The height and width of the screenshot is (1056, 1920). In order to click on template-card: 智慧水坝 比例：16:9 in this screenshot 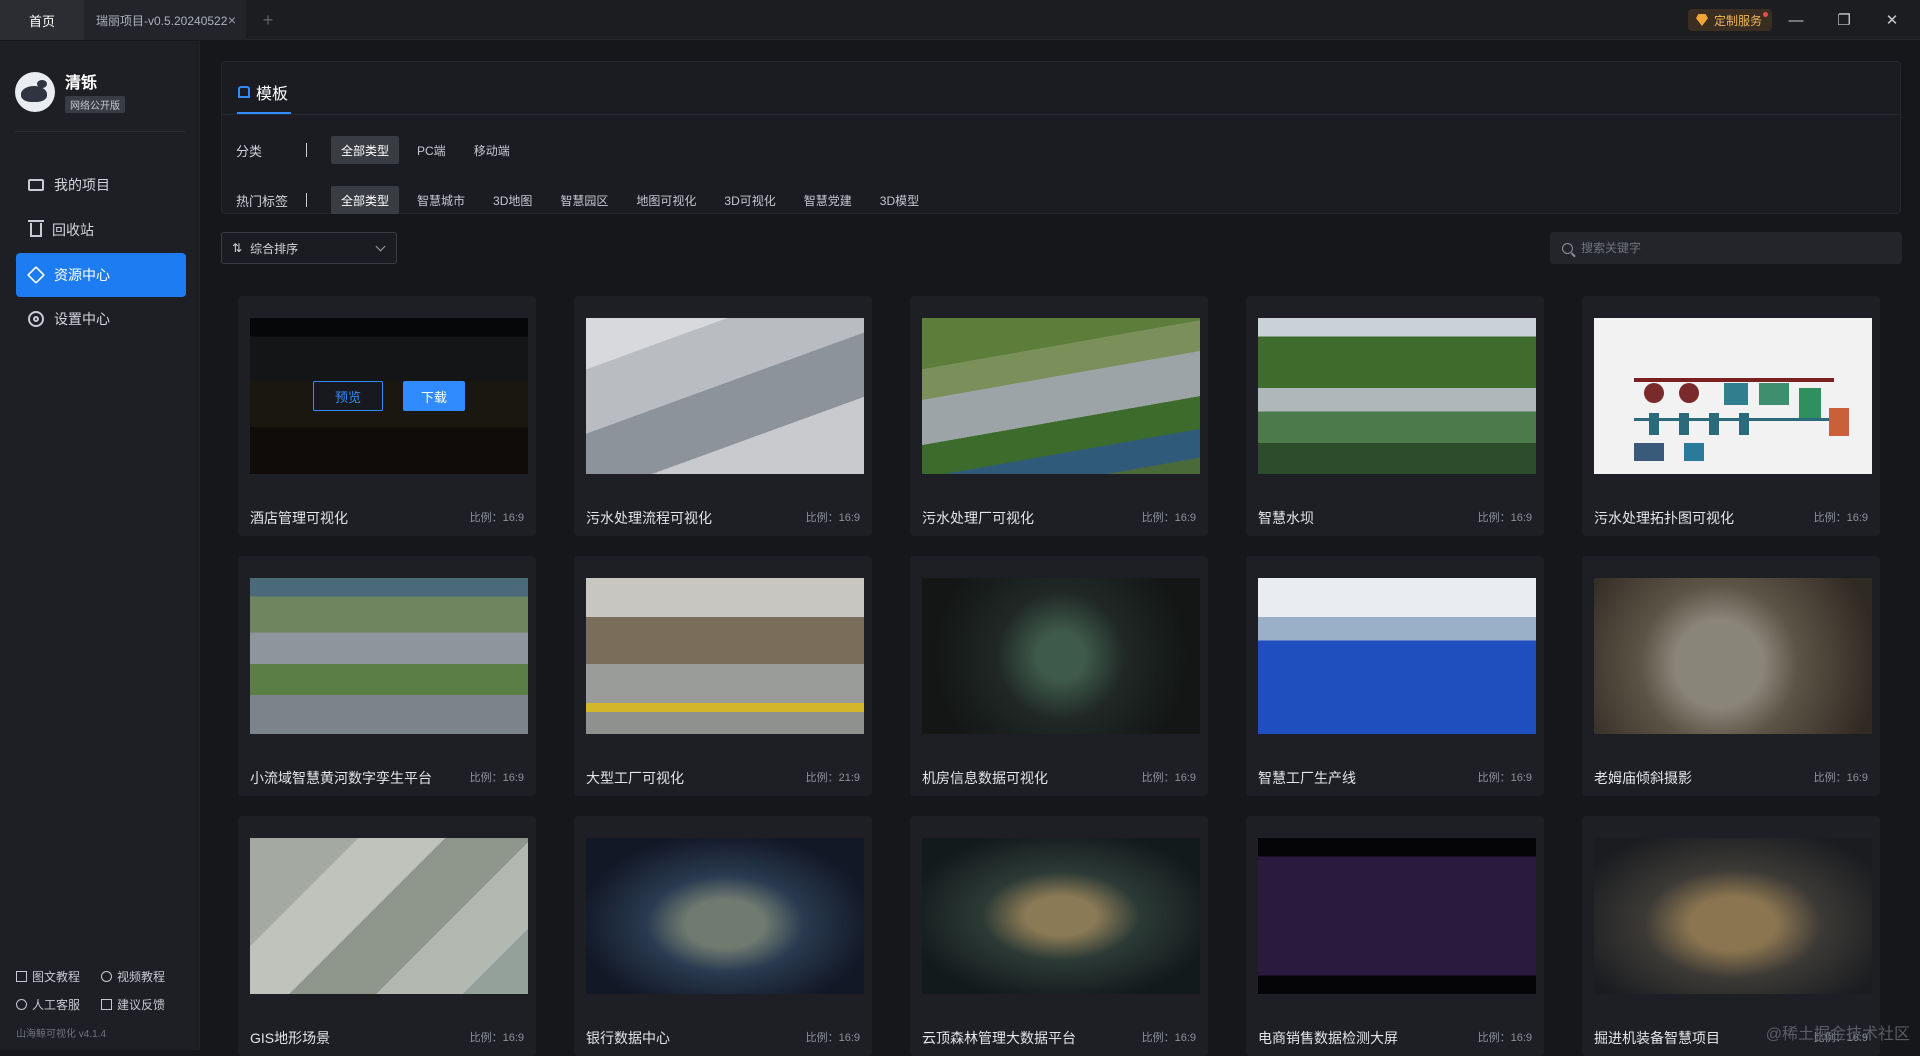, I will do `click(1395, 416)`.